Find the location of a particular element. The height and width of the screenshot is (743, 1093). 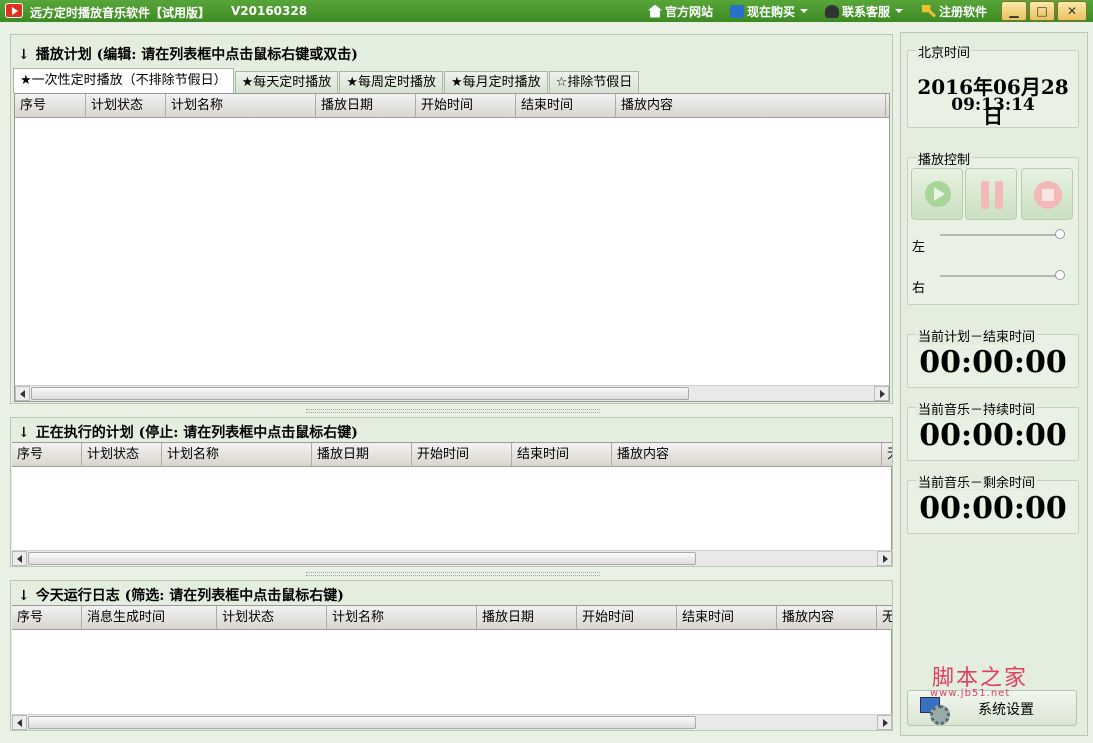

contact-support-label: 联系客服 is located at coordinates (866, 11).